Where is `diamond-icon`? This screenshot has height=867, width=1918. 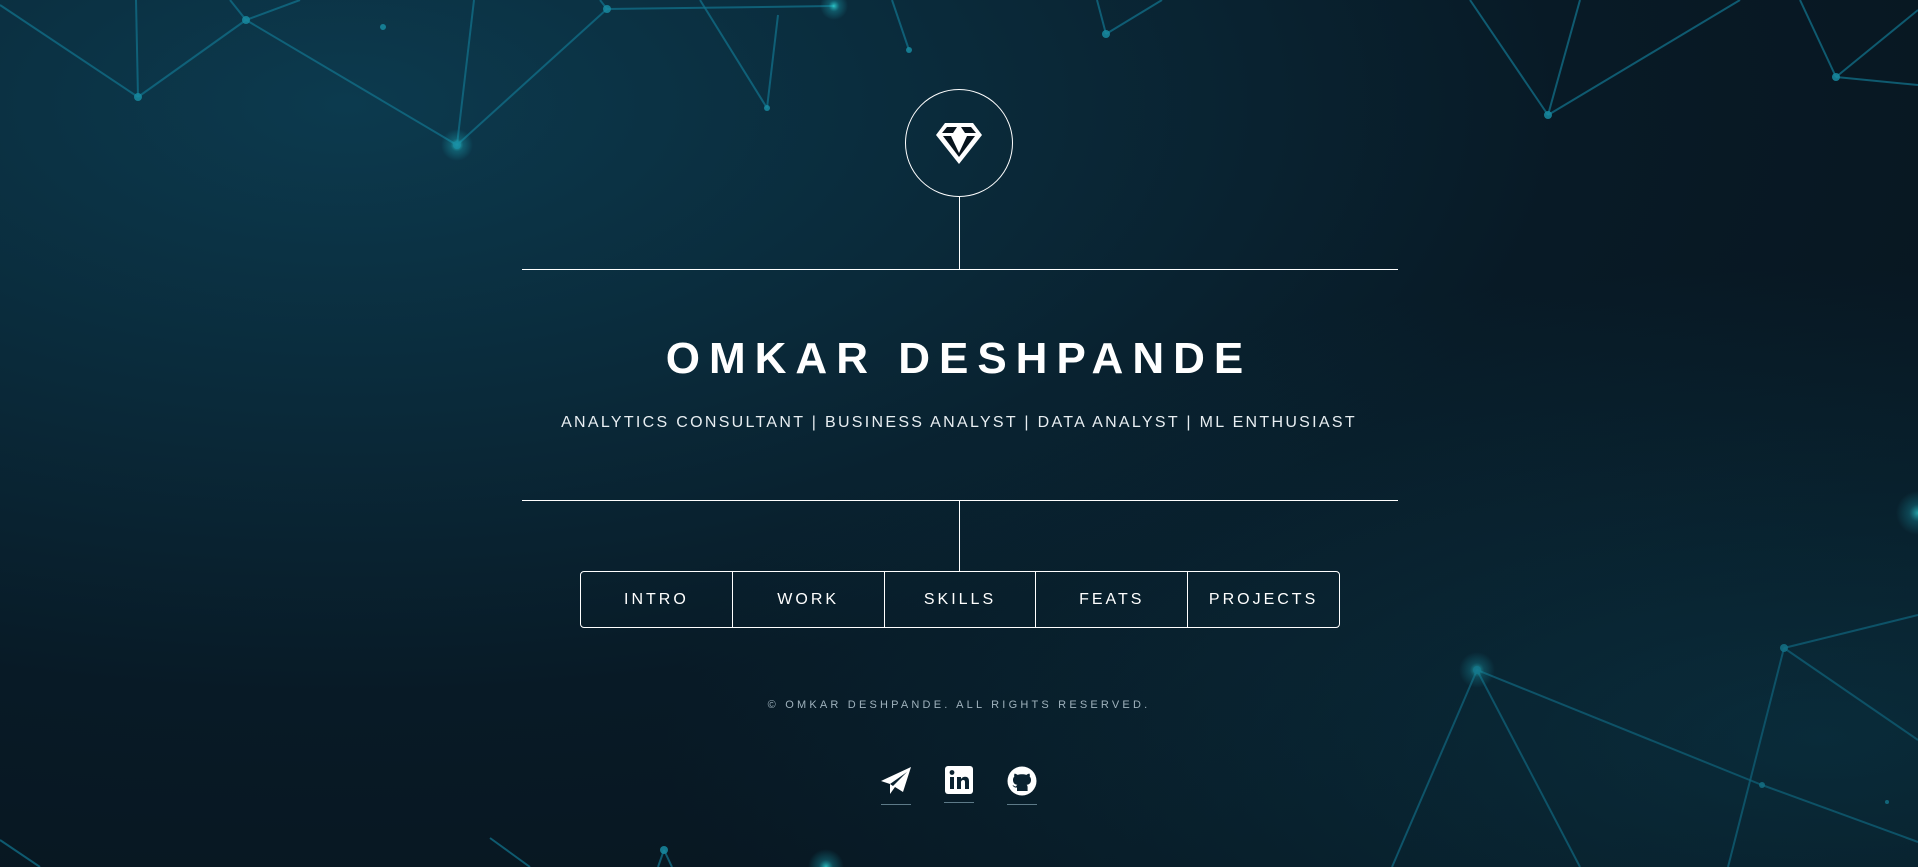
diamond-icon is located at coordinates (959, 143).